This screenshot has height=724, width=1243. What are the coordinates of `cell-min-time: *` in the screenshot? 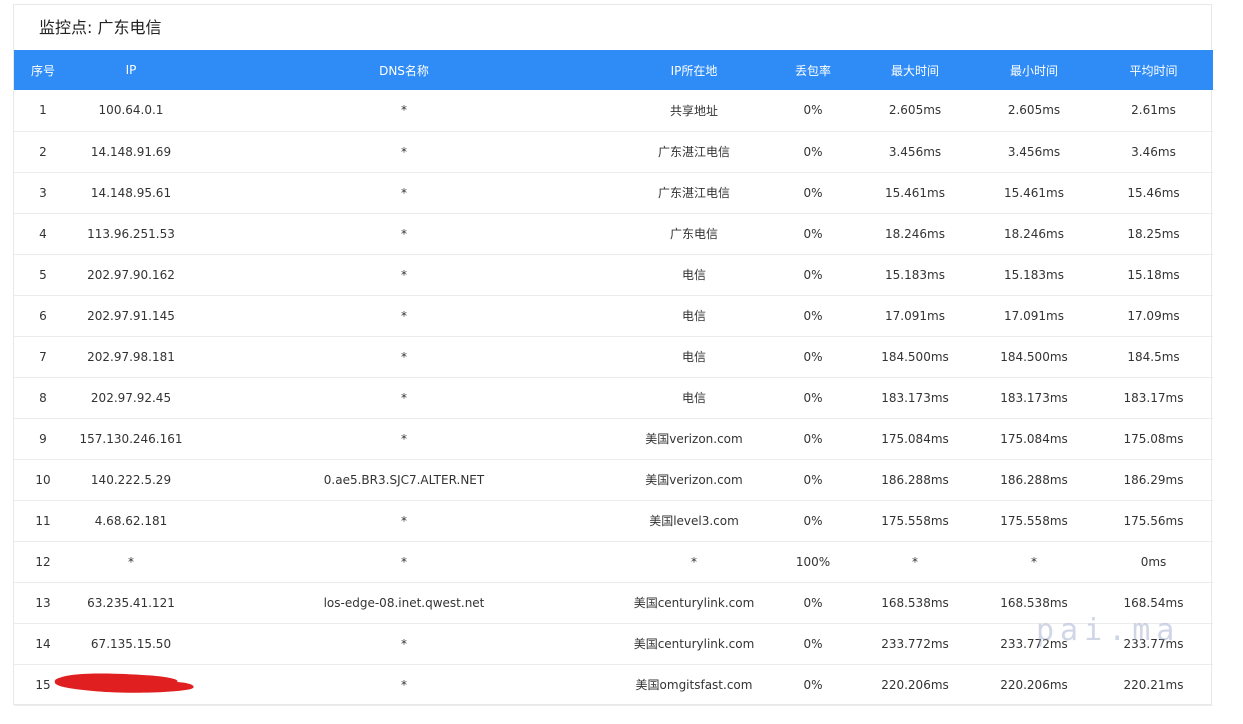 It's located at (1034, 561).